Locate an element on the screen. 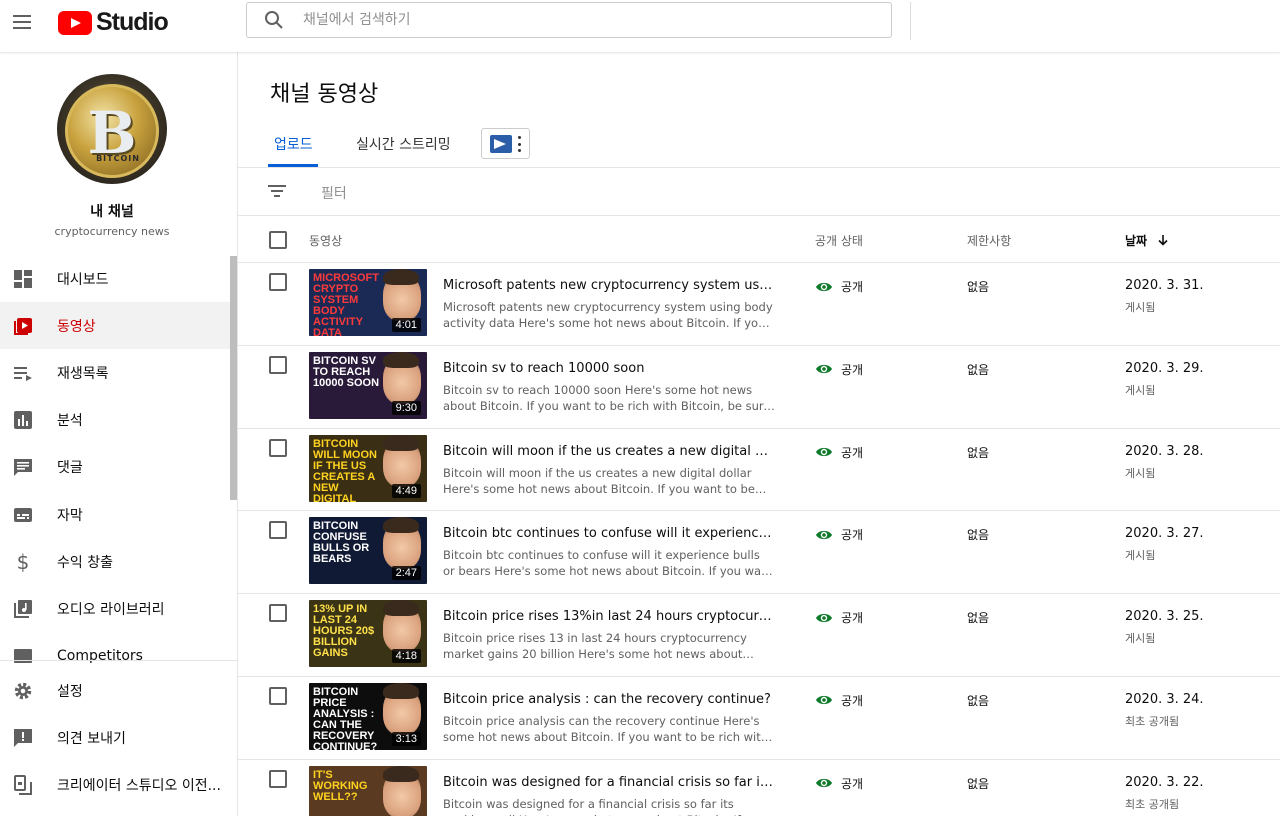 The image size is (1280, 816). more-options-icon is located at coordinates (520, 144).